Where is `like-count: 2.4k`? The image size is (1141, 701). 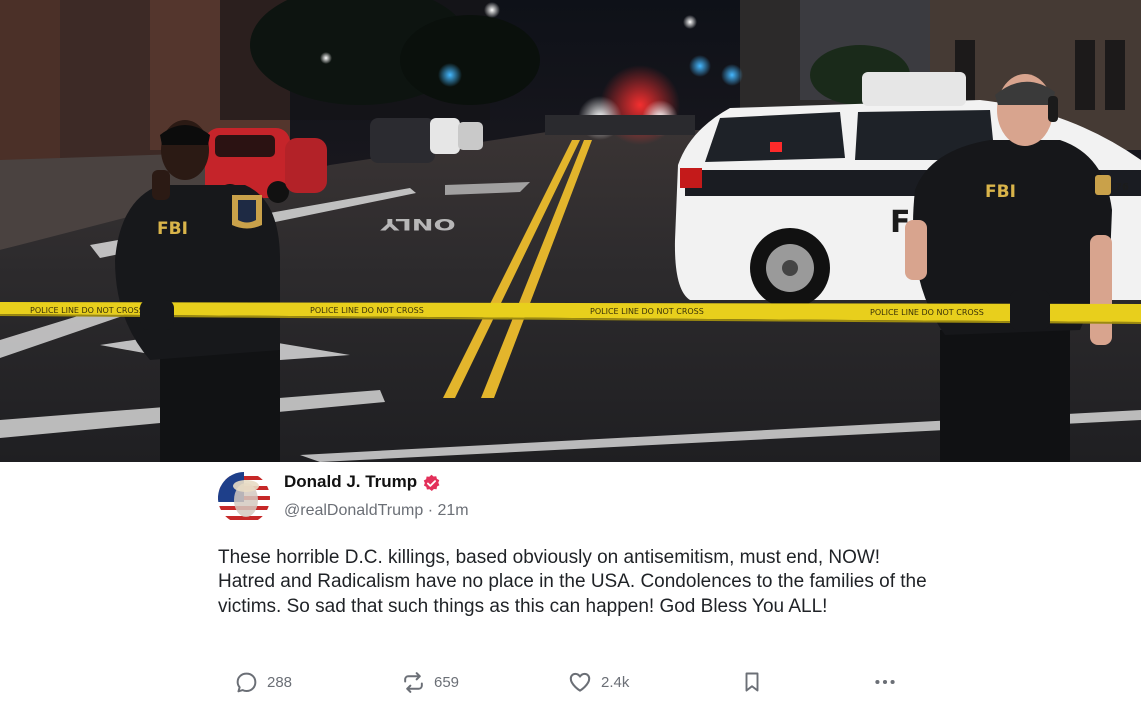
like-count: 2.4k is located at coordinates (615, 682).